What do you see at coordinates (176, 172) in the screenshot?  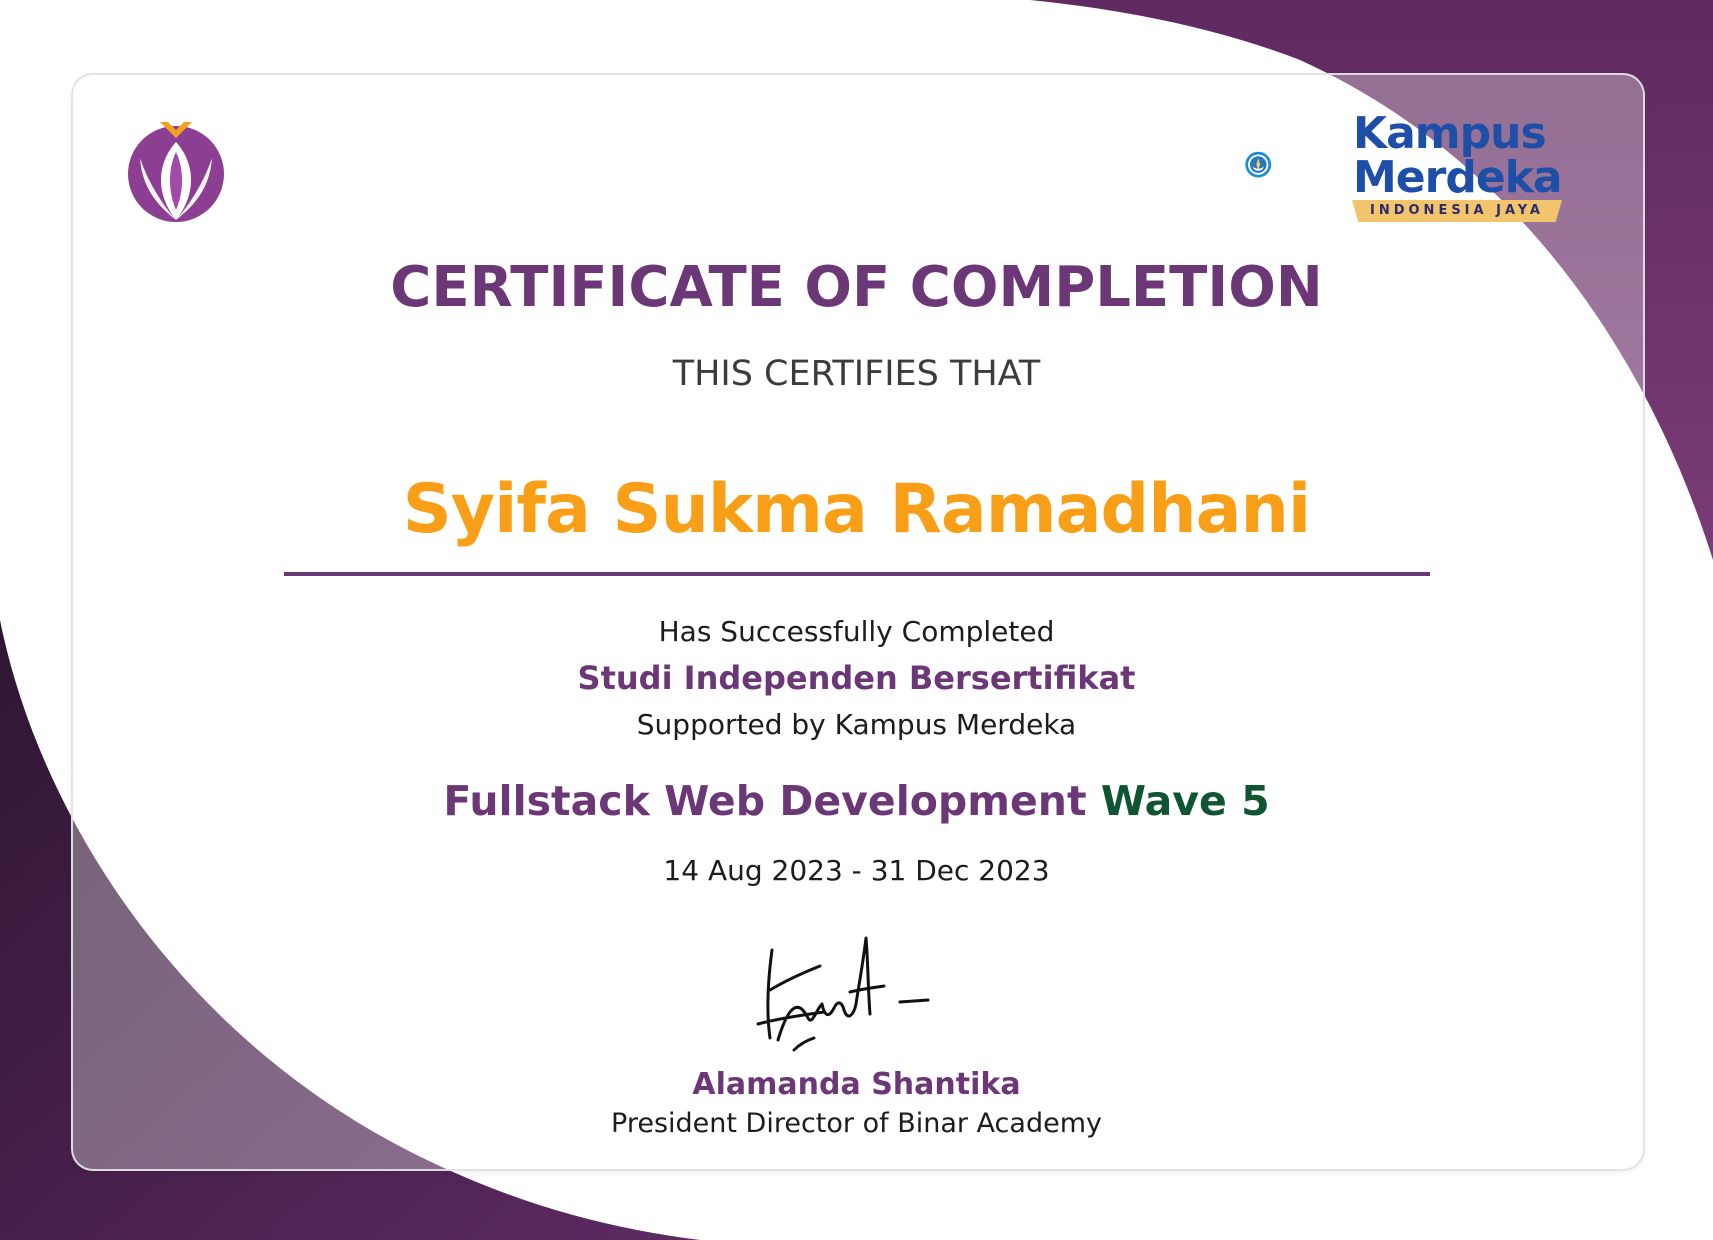 I see `binar-academy-logo` at bounding box center [176, 172].